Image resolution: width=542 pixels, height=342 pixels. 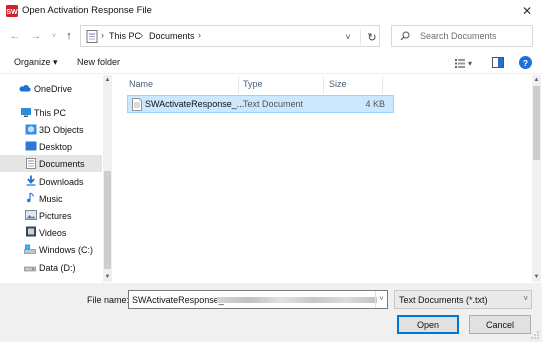 I want to click on column-header-size: Size, so click(x=338, y=84).